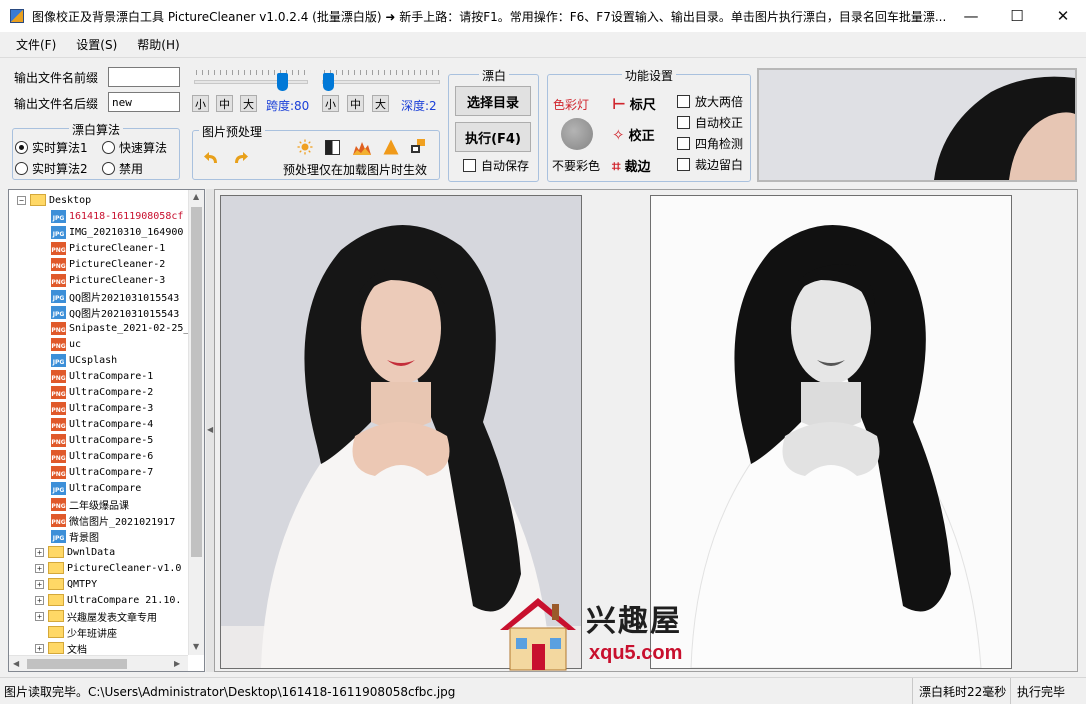 This screenshot has width=1086, height=704. I want to click on tree-file-item: PNG UltraCompare-4, so click(102, 424).